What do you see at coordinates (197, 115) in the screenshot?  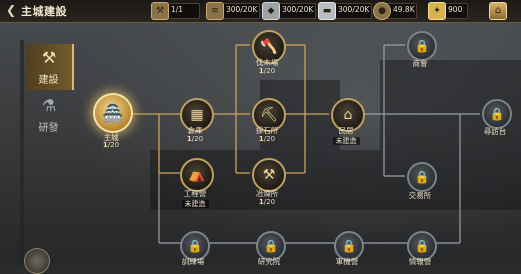 I see `crates-icon: ▦` at bounding box center [197, 115].